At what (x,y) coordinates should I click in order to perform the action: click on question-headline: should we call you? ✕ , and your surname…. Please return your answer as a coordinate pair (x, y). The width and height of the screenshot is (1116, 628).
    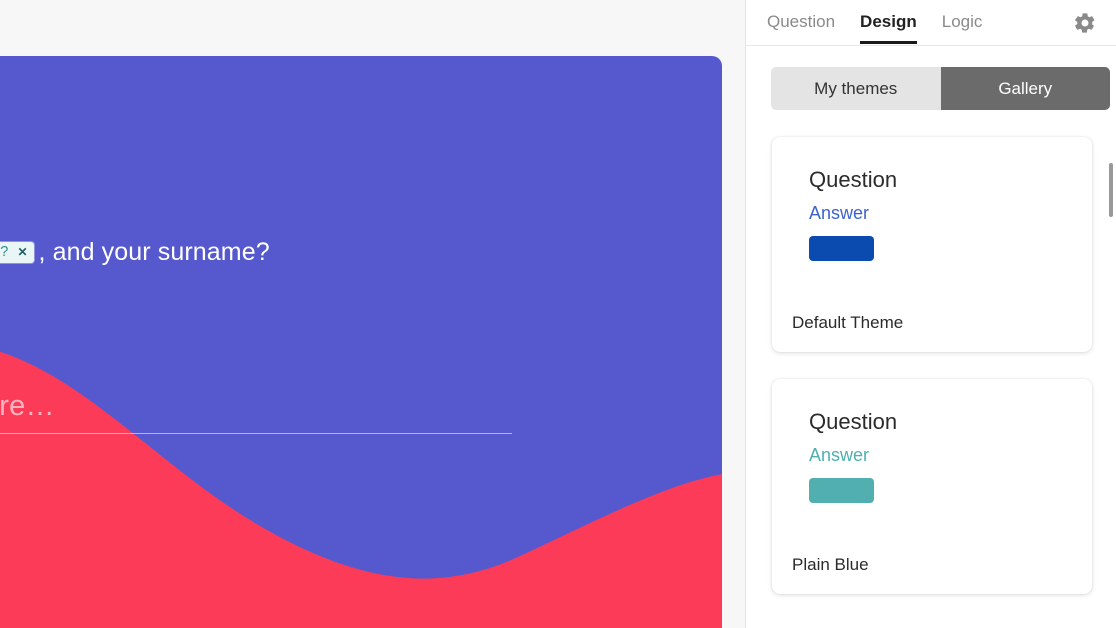
    Looking at the image, I should click on (135, 252).